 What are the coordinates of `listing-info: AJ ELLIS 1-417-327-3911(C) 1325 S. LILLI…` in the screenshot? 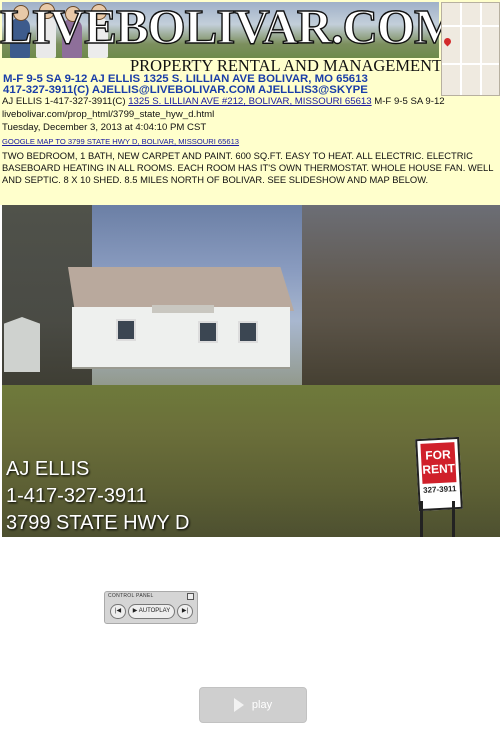 It's located at (250, 150).